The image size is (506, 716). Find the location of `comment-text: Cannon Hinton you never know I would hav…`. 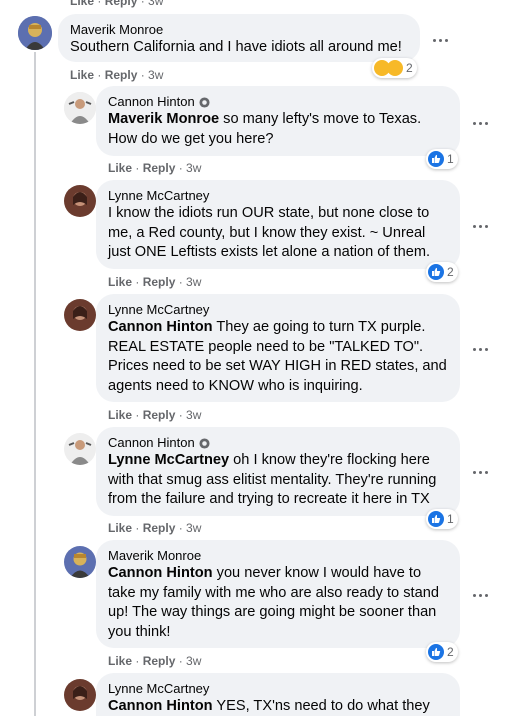

comment-text: Cannon Hinton you never know I would hav… is located at coordinates (273, 602).